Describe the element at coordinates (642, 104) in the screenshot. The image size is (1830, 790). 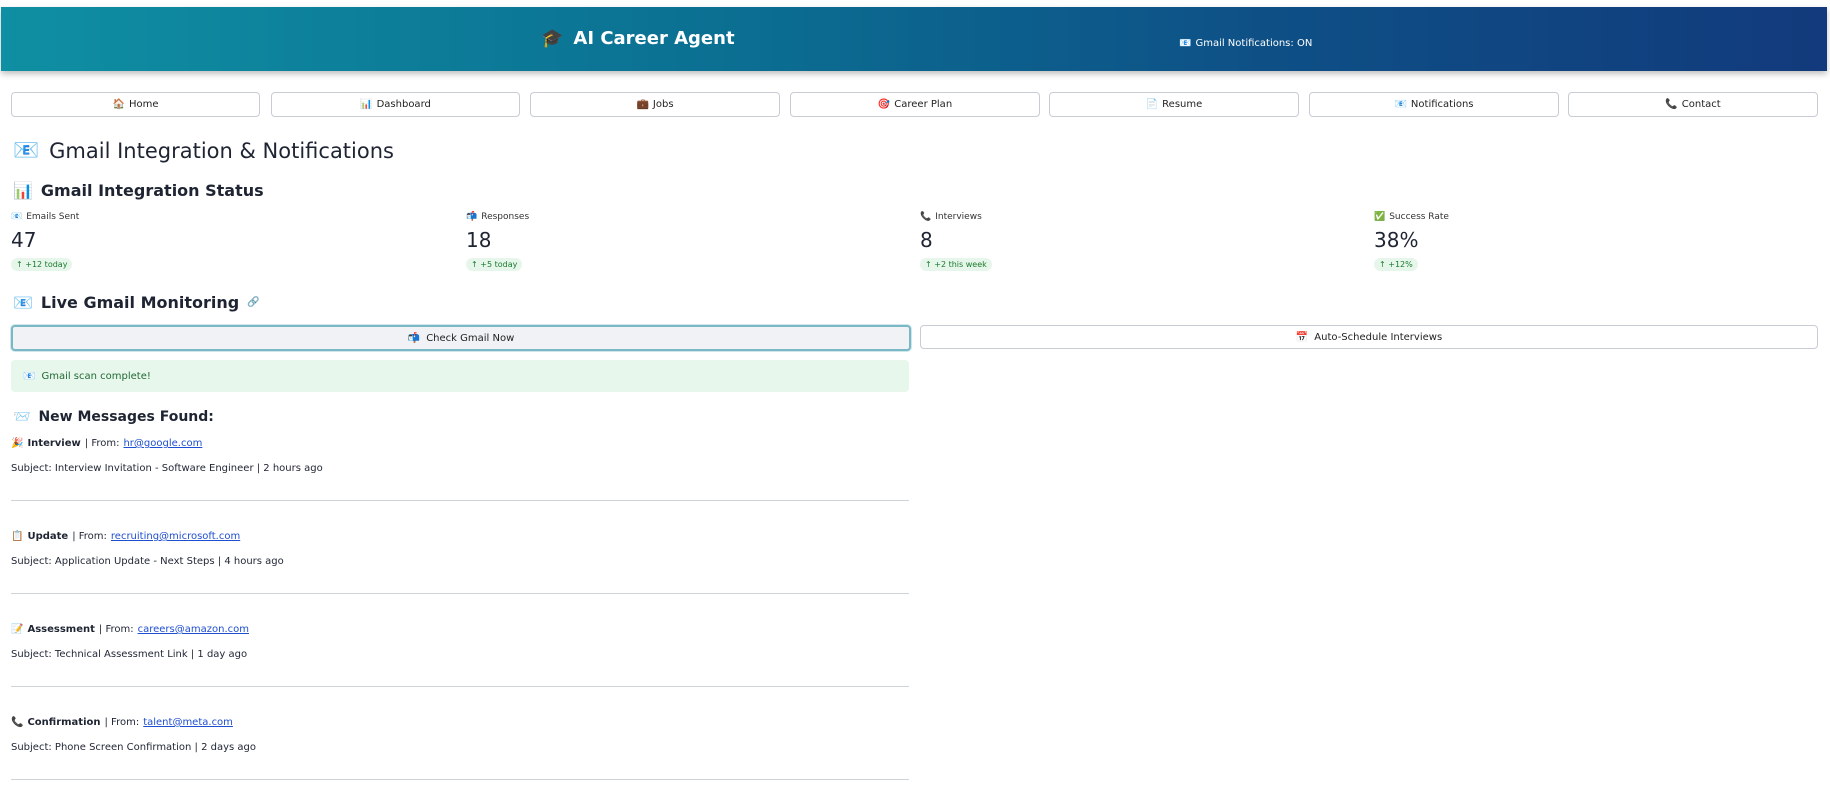
I see `briefcase-icon: 💼` at that location.